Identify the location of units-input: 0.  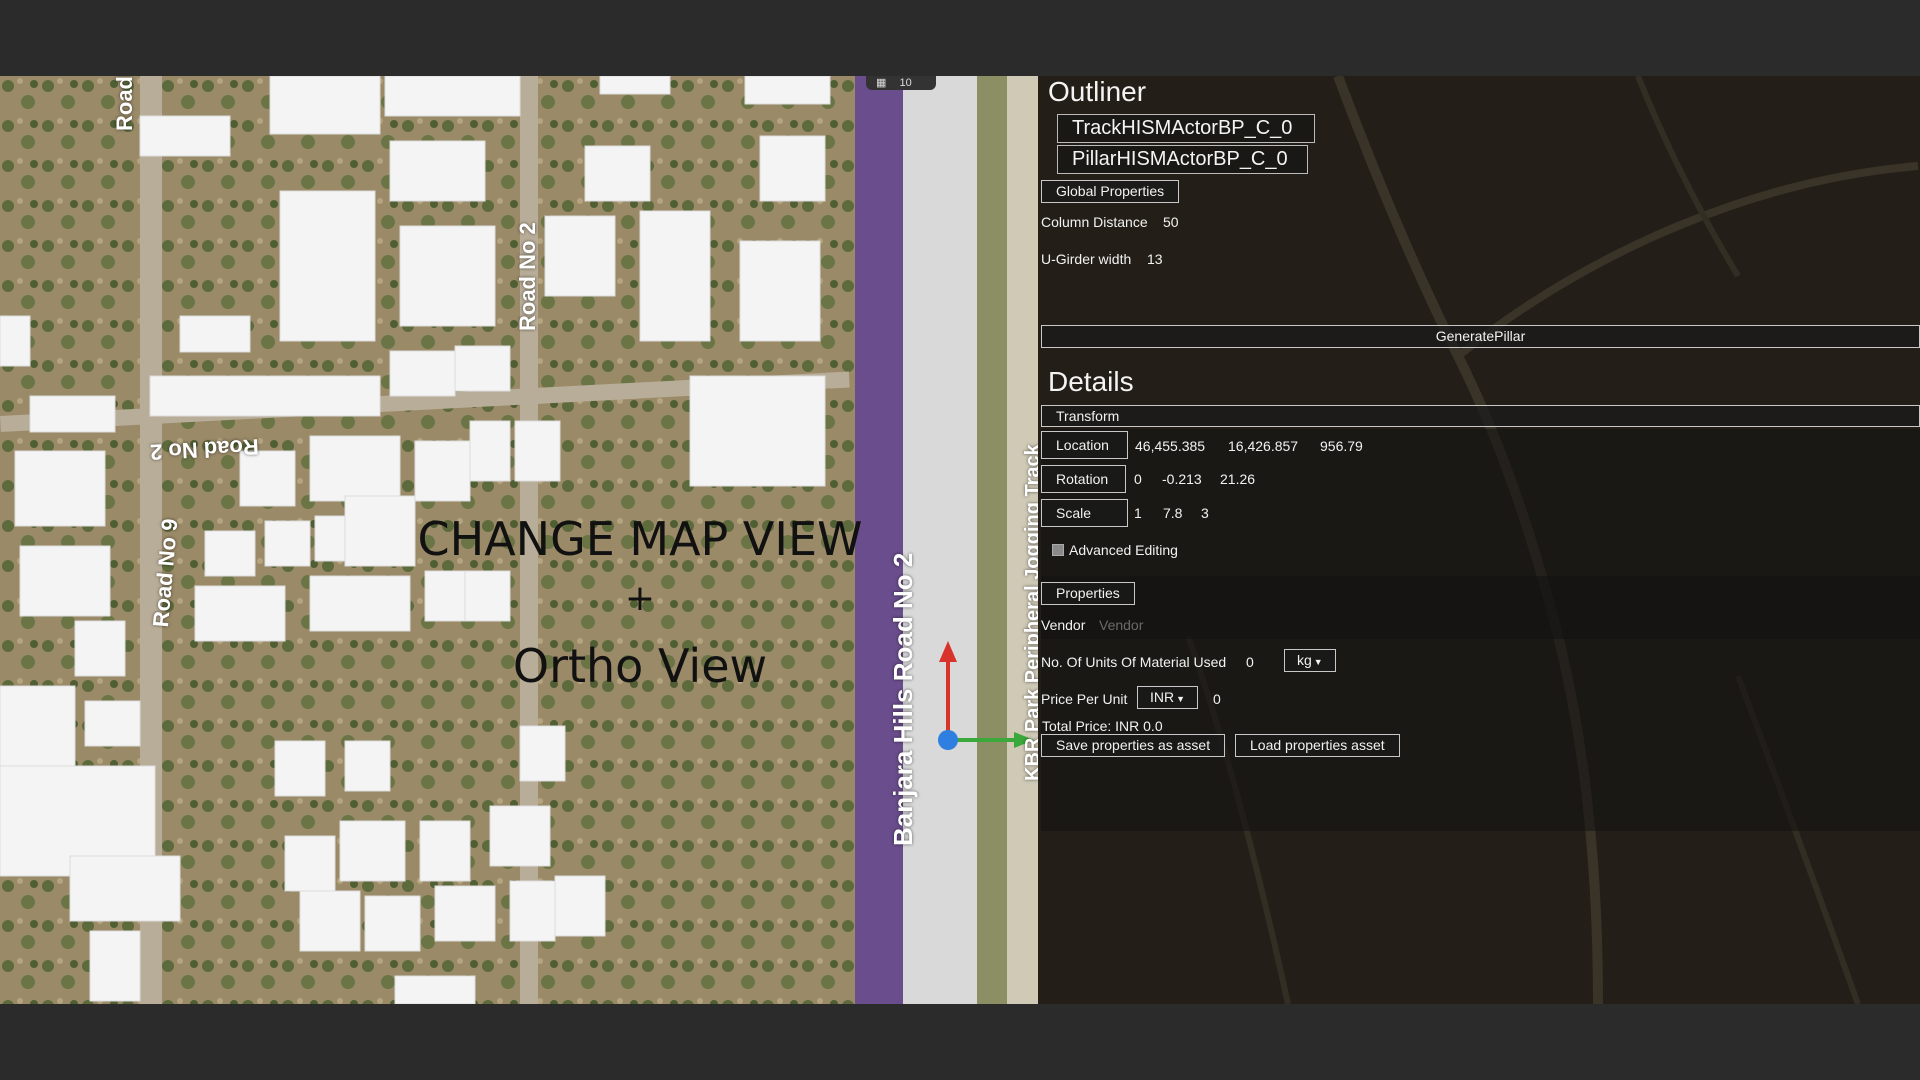
(1250, 662).